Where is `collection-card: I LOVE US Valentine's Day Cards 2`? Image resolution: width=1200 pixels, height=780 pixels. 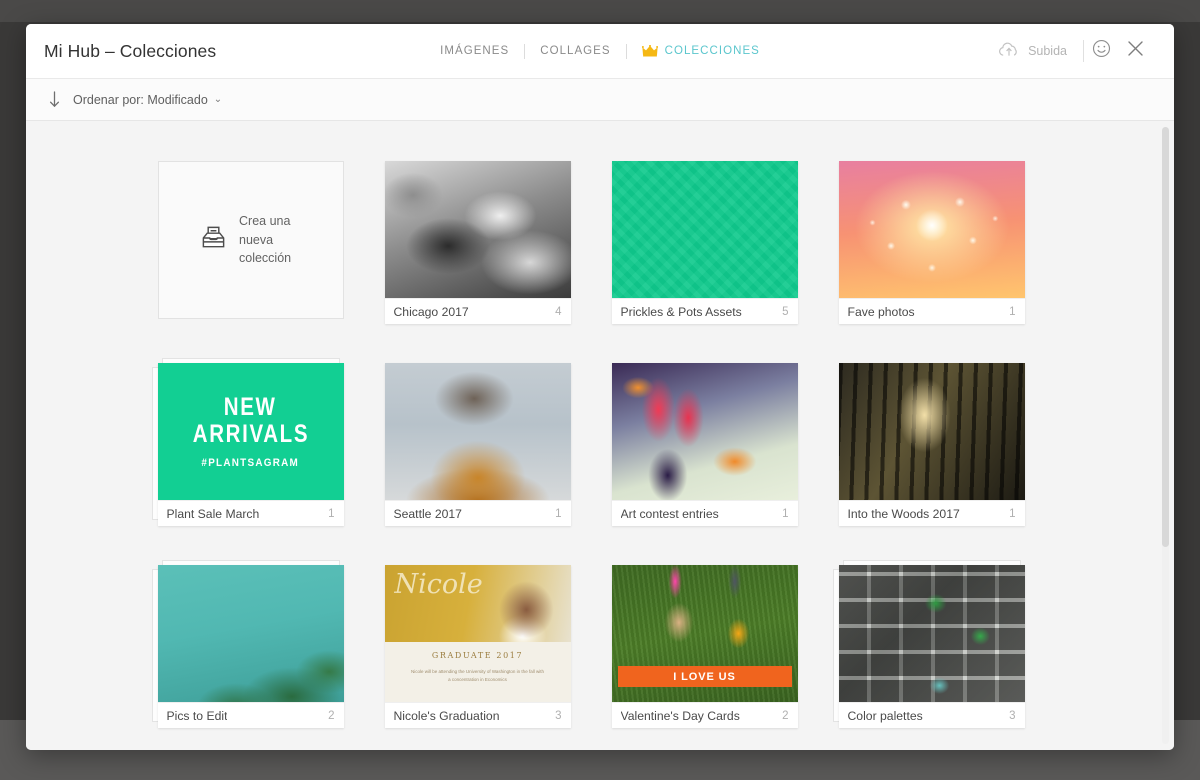 collection-card: I LOVE US Valentine's Day Cards 2 is located at coordinates (704, 646).